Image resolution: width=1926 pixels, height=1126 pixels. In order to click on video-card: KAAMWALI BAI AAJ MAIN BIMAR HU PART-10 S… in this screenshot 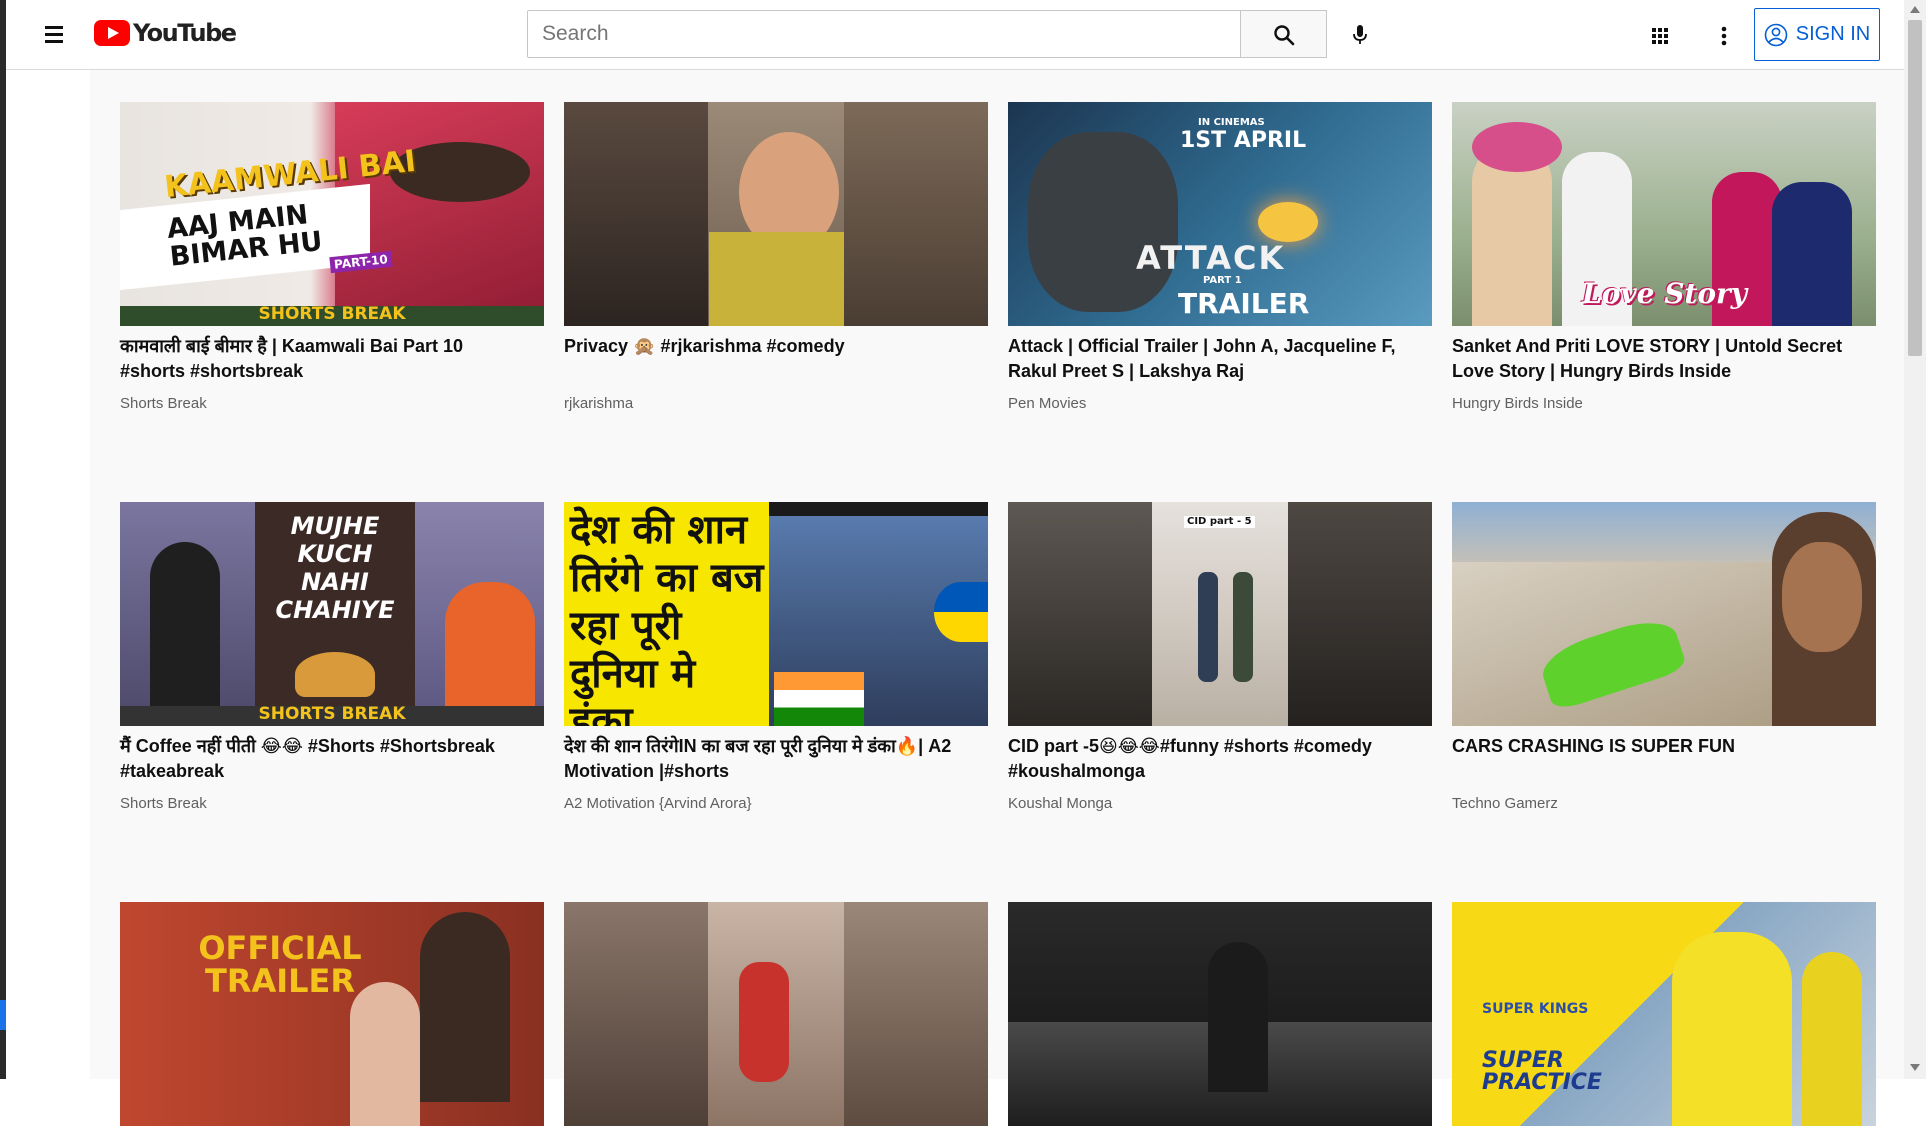, I will do `click(332, 257)`.